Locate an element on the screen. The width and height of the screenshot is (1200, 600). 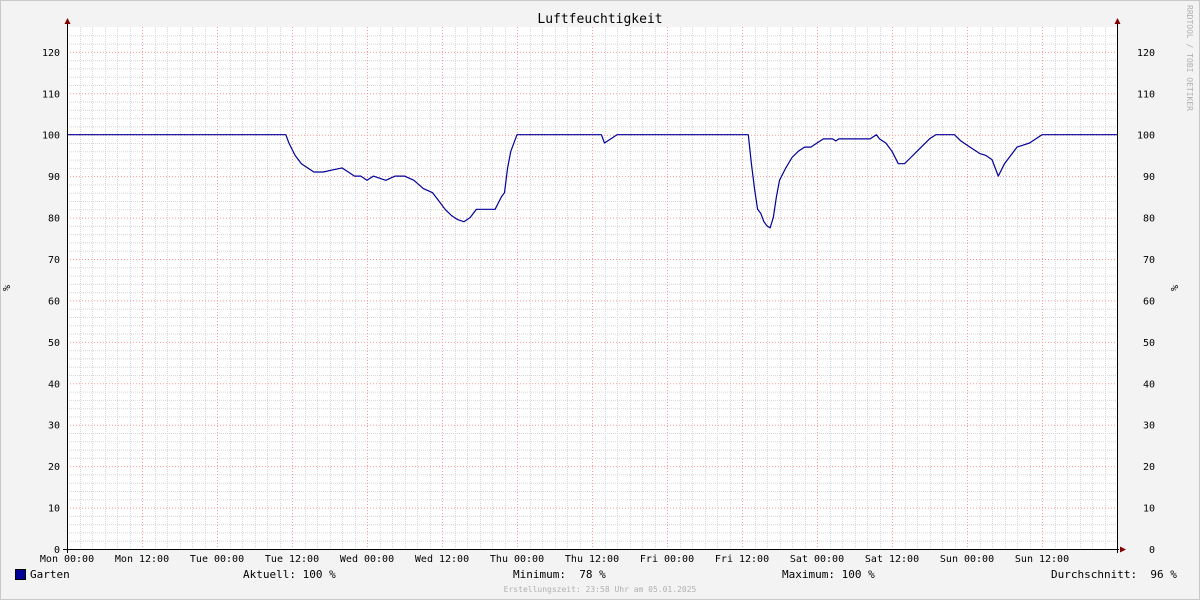
x-tick-label: Thu 00:00 is located at coordinates (517, 559).